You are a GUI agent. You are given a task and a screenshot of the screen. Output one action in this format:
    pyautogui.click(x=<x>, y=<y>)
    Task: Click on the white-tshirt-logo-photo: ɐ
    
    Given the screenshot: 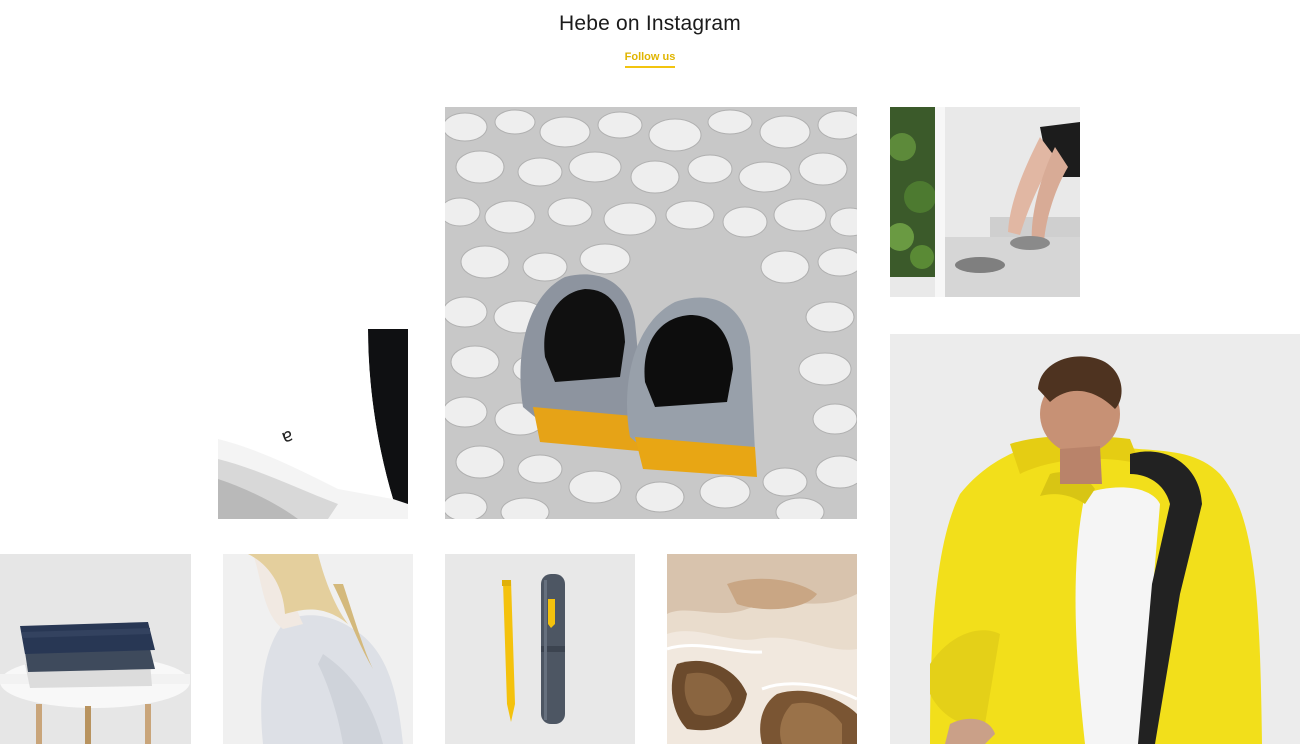 What is the action you would take?
    pyautogui.click(x=313, y=424)
    